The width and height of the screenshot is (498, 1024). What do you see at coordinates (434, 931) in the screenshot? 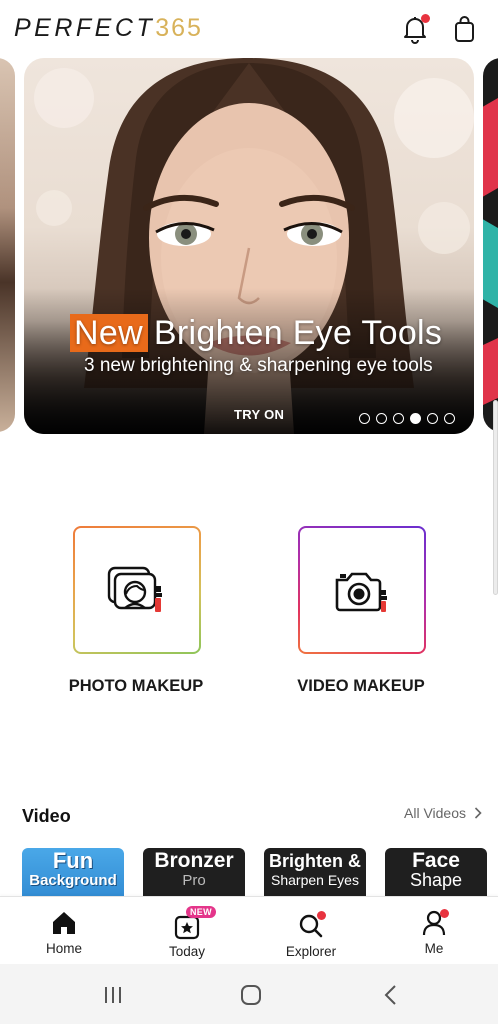
I see `nav-me: Me` at bounding box center [434, 931].